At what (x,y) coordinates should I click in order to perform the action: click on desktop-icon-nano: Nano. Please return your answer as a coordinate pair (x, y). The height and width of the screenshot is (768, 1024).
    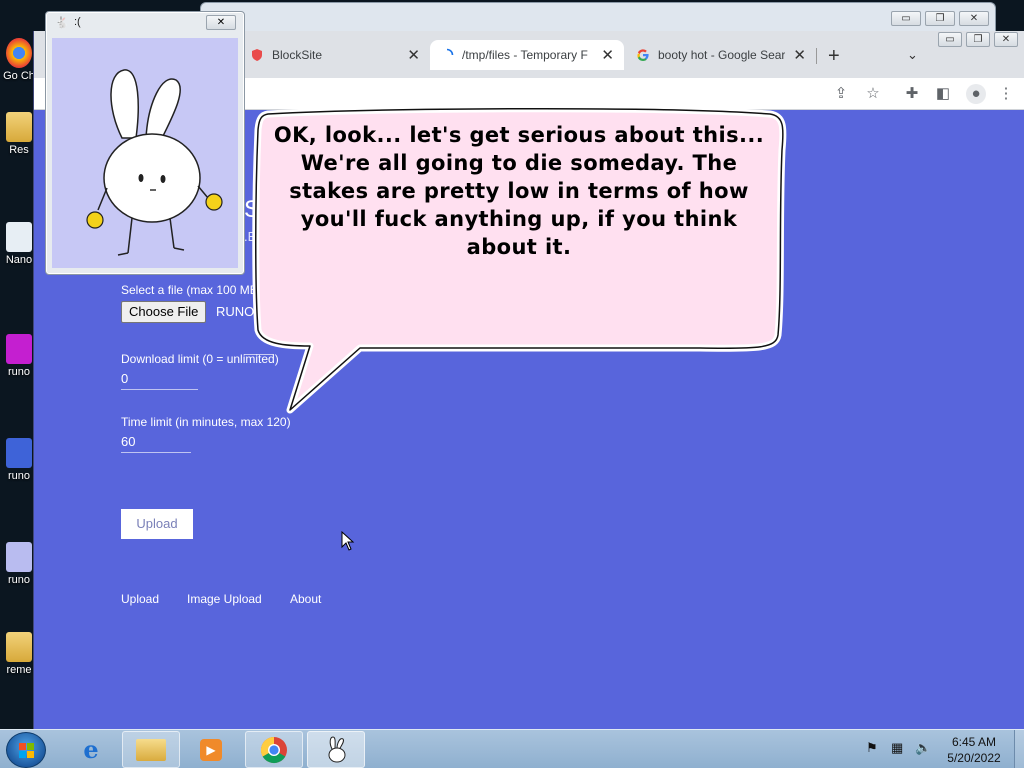
    Looking at the image, I should click on (19, 244).